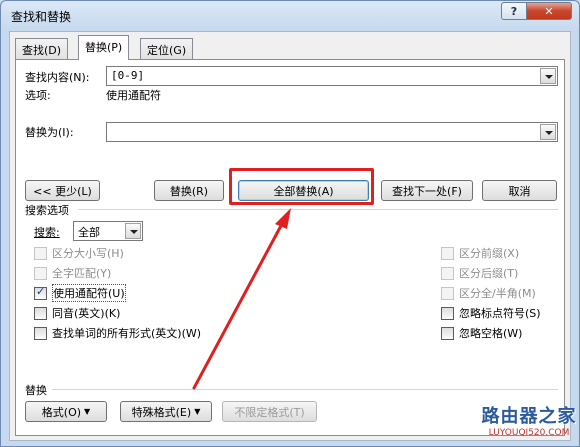 This screenshot has height=447, width=580. Describe the element at coordinates (128, 75) in the screenshot. I see `find-value: [0-9]` at that location.